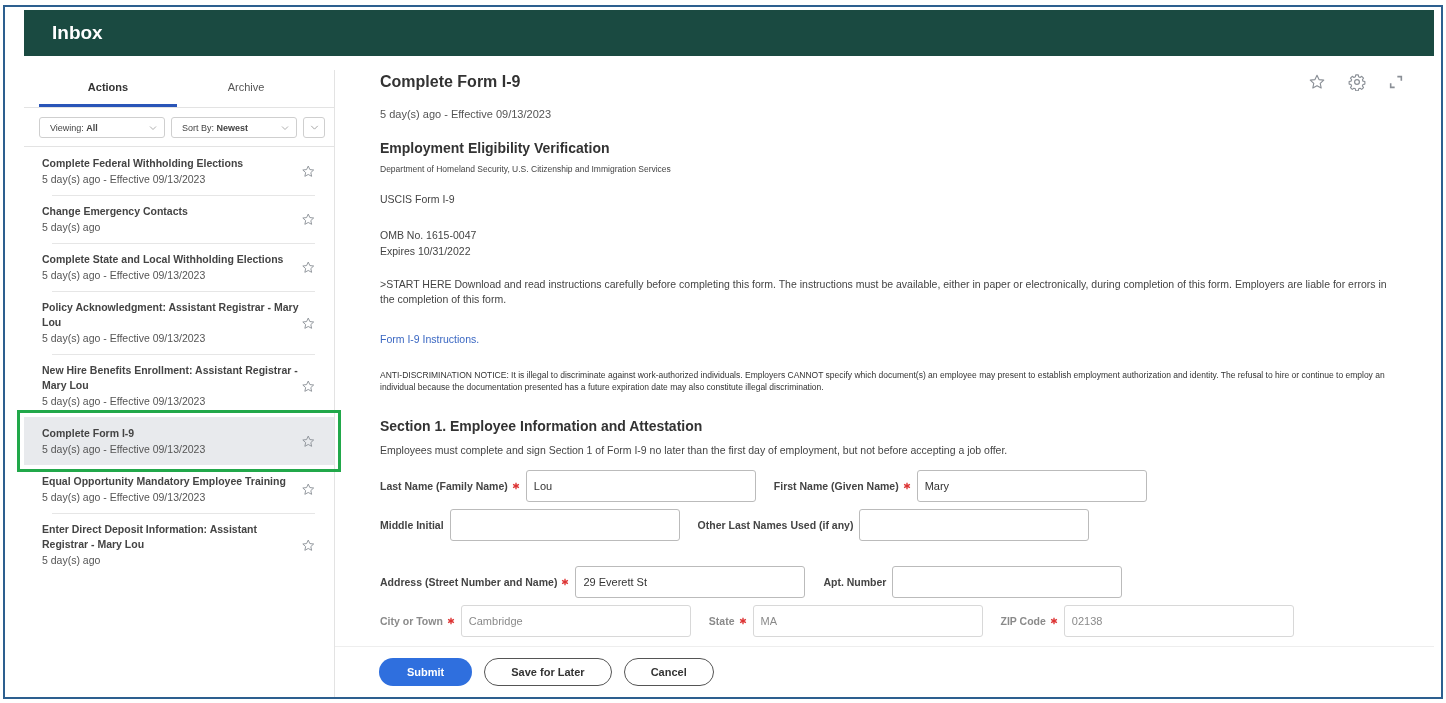  I want to click on text-field: Cambridge, so click(575, 621).